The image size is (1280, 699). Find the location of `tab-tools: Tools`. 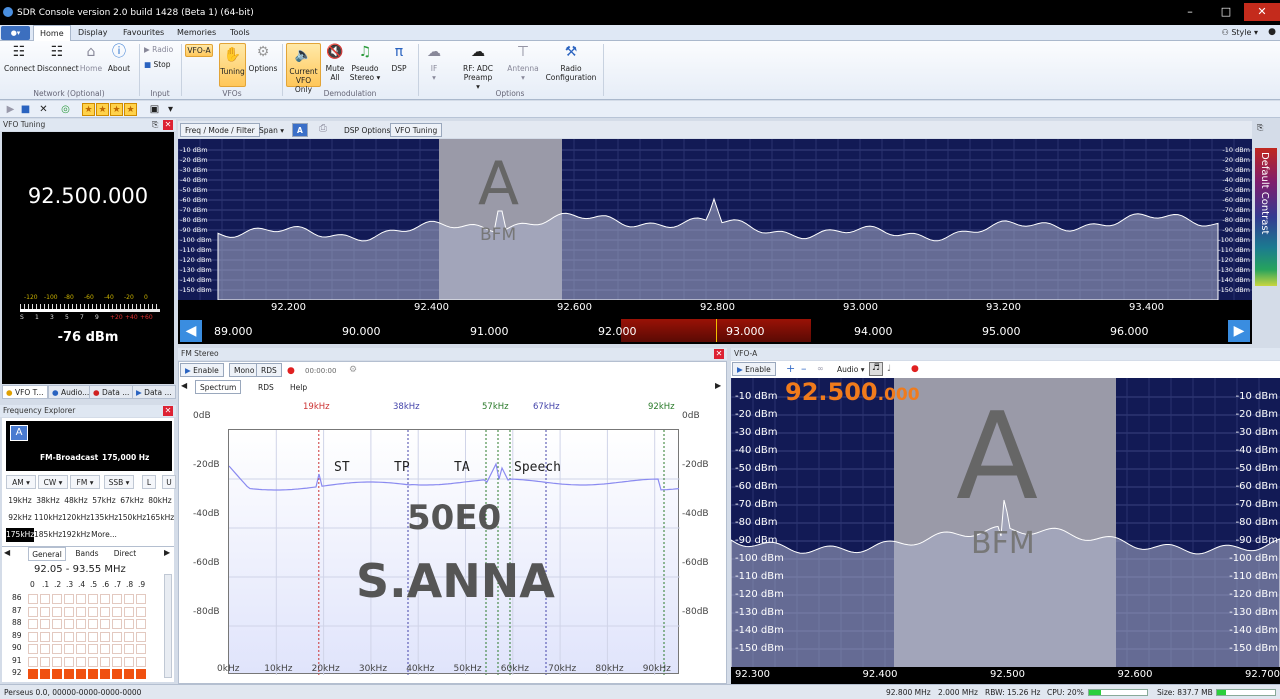

tab-tools: Tools is located at coordinates (240, 33).